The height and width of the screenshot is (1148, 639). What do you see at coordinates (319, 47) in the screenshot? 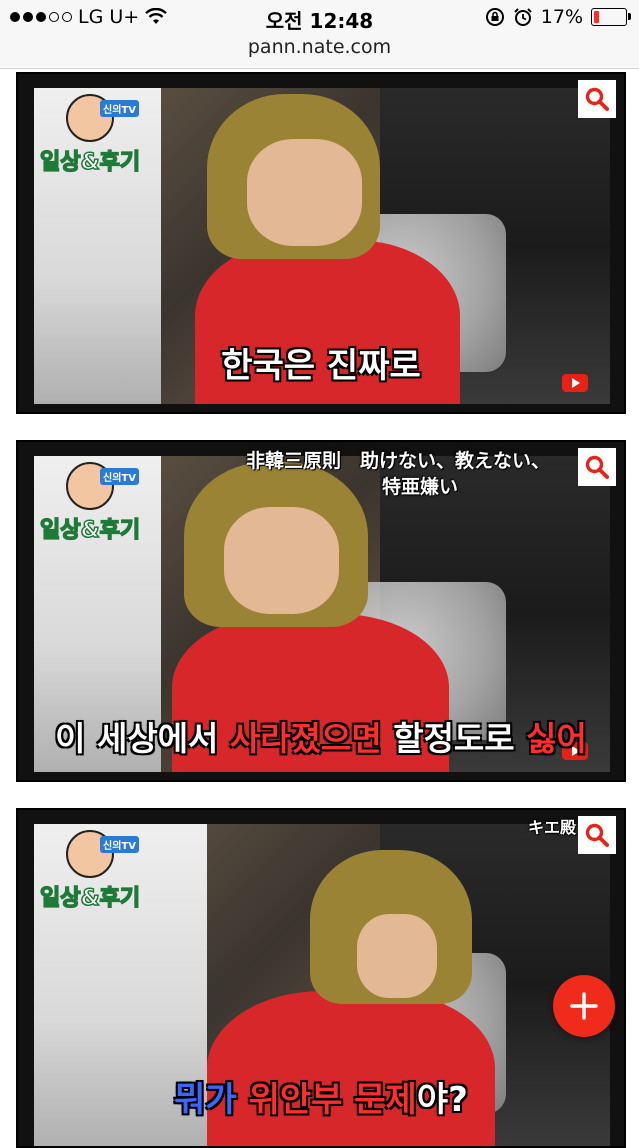
I see `address-bar-url: pann.nate.com` at bounding box center [319, 47].